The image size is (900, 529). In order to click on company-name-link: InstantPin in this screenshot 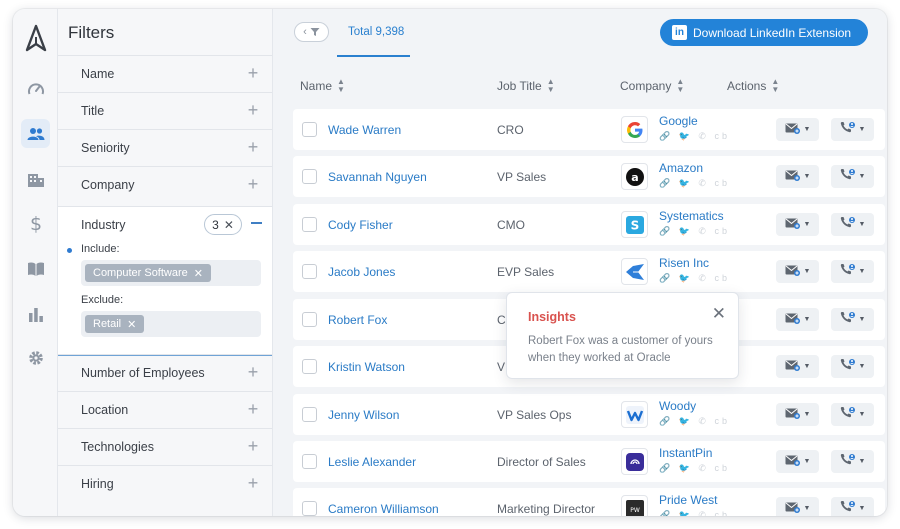, I will do `click(685, 453)`.